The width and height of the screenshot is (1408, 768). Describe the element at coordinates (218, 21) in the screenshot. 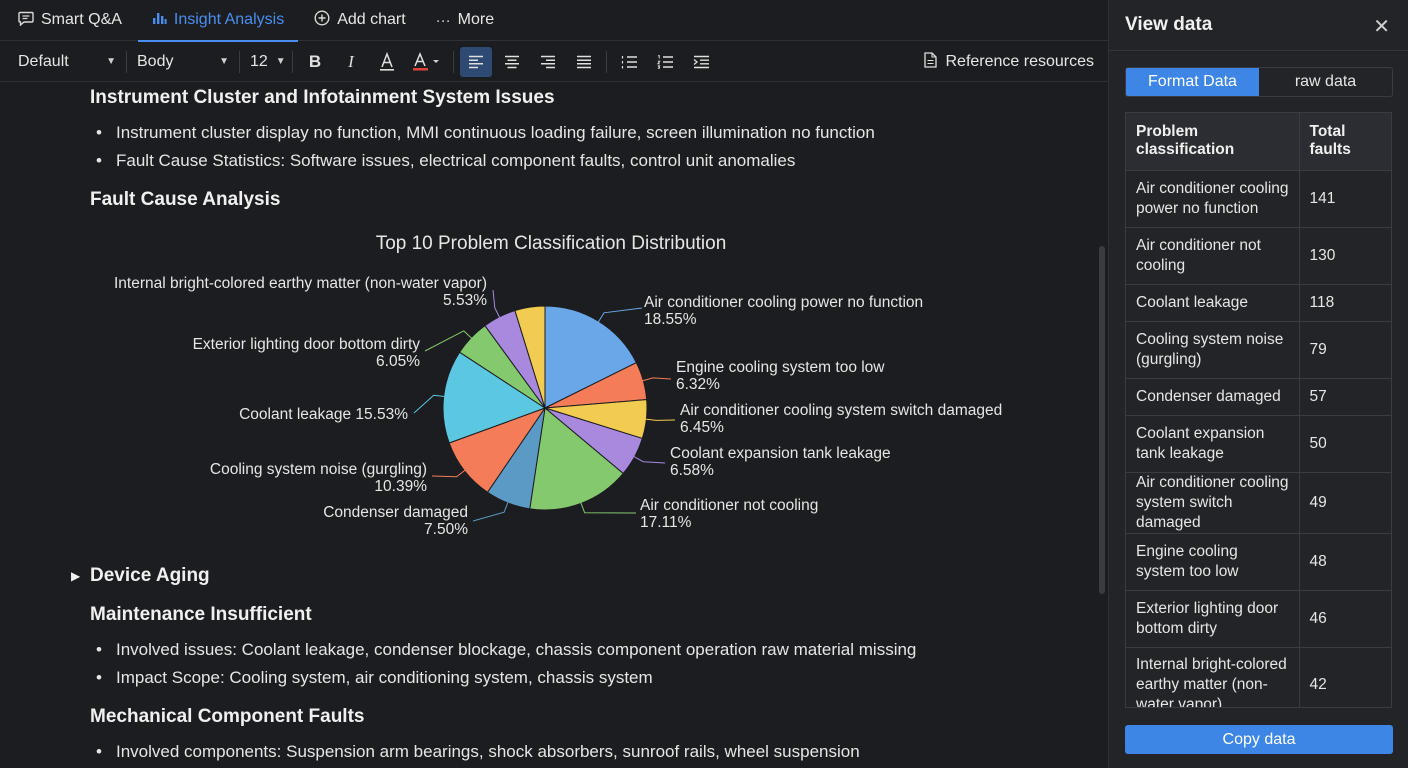

I see `tab-insight-analysis: Insight Analysis` at that location.